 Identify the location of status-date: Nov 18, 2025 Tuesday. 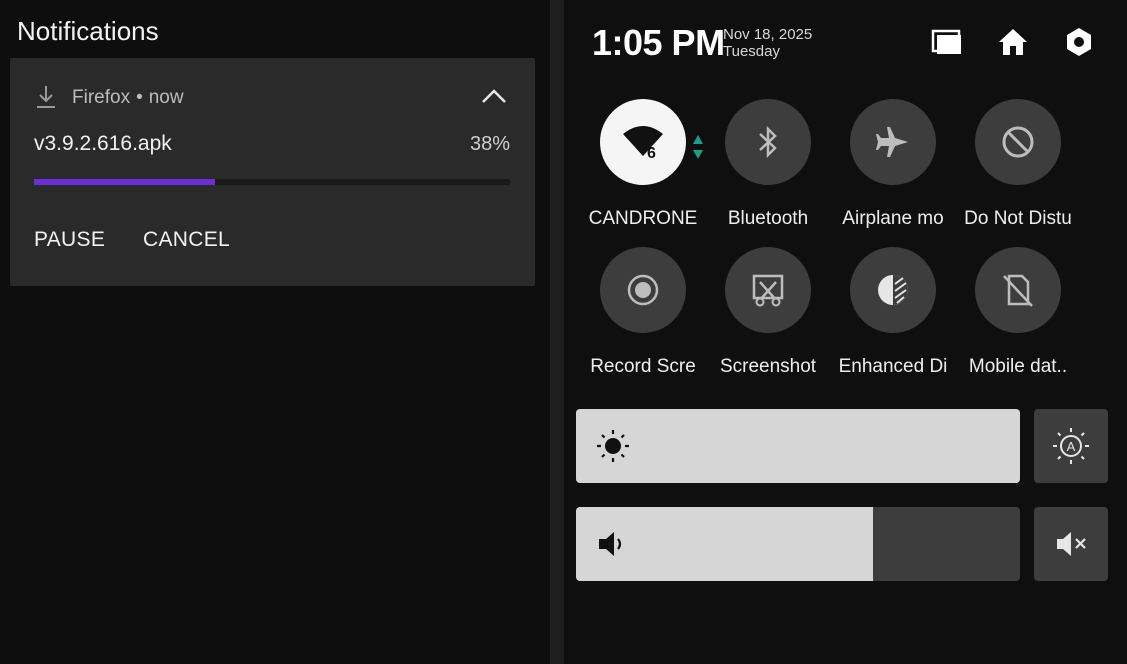
(767, 43).